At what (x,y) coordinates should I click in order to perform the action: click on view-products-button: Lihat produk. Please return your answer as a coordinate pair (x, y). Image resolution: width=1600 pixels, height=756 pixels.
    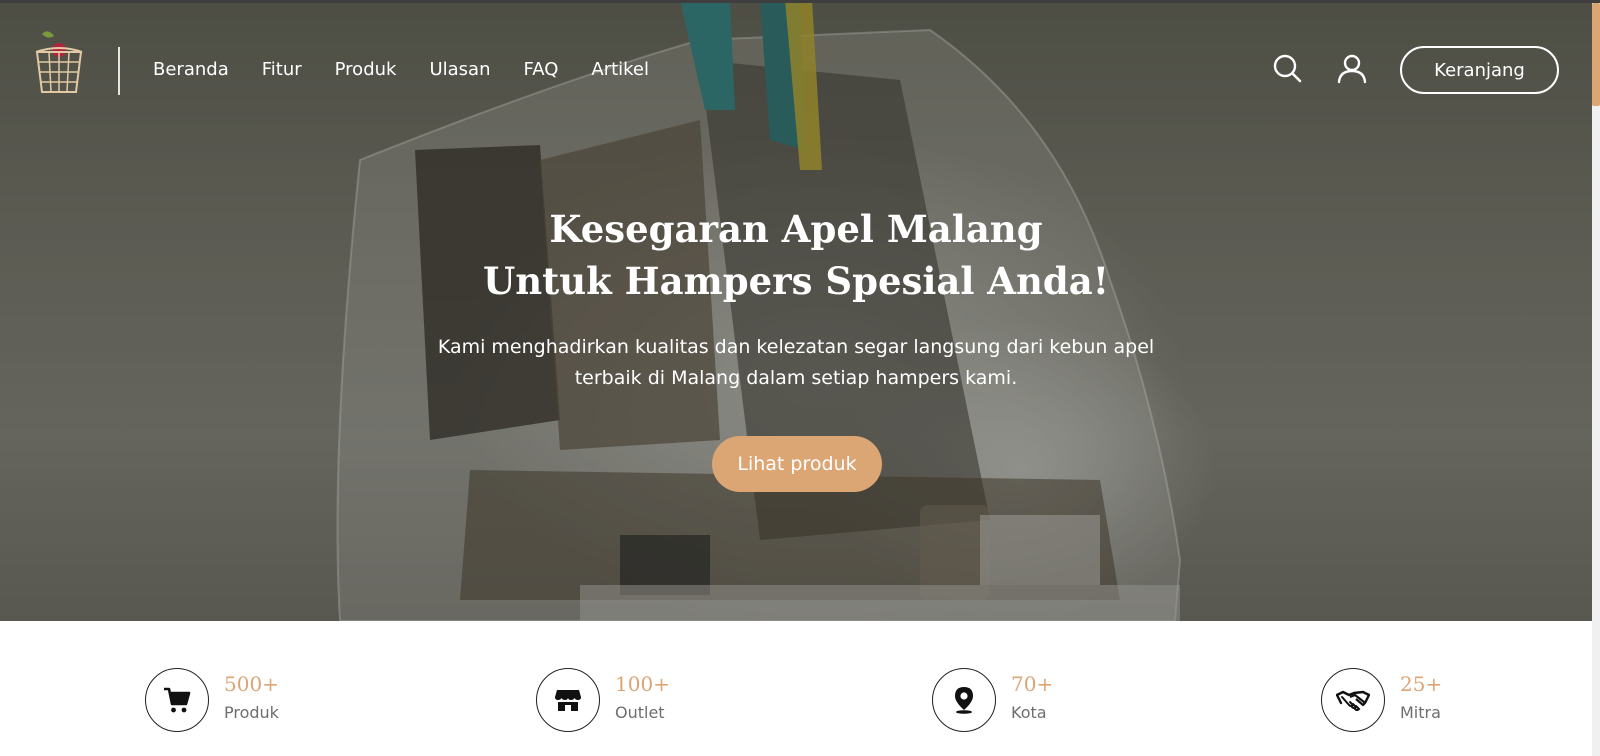
    Looking at the image, I should click on (797, 464).